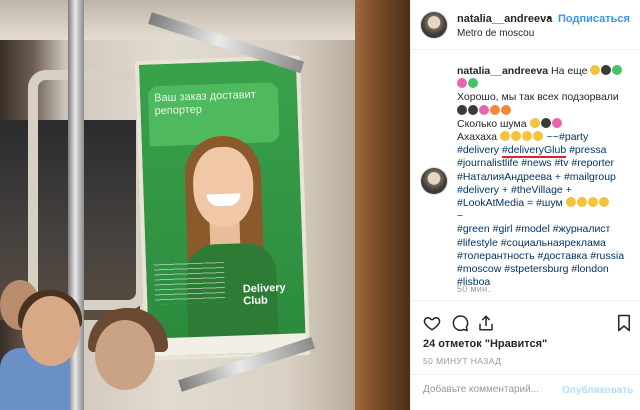 The height and width of the screenshot is (410, 640). What do you see at coordinates (462, 83) in the screenshot?
I see `heart-emoji-icon` at bounding box center [462, 83].